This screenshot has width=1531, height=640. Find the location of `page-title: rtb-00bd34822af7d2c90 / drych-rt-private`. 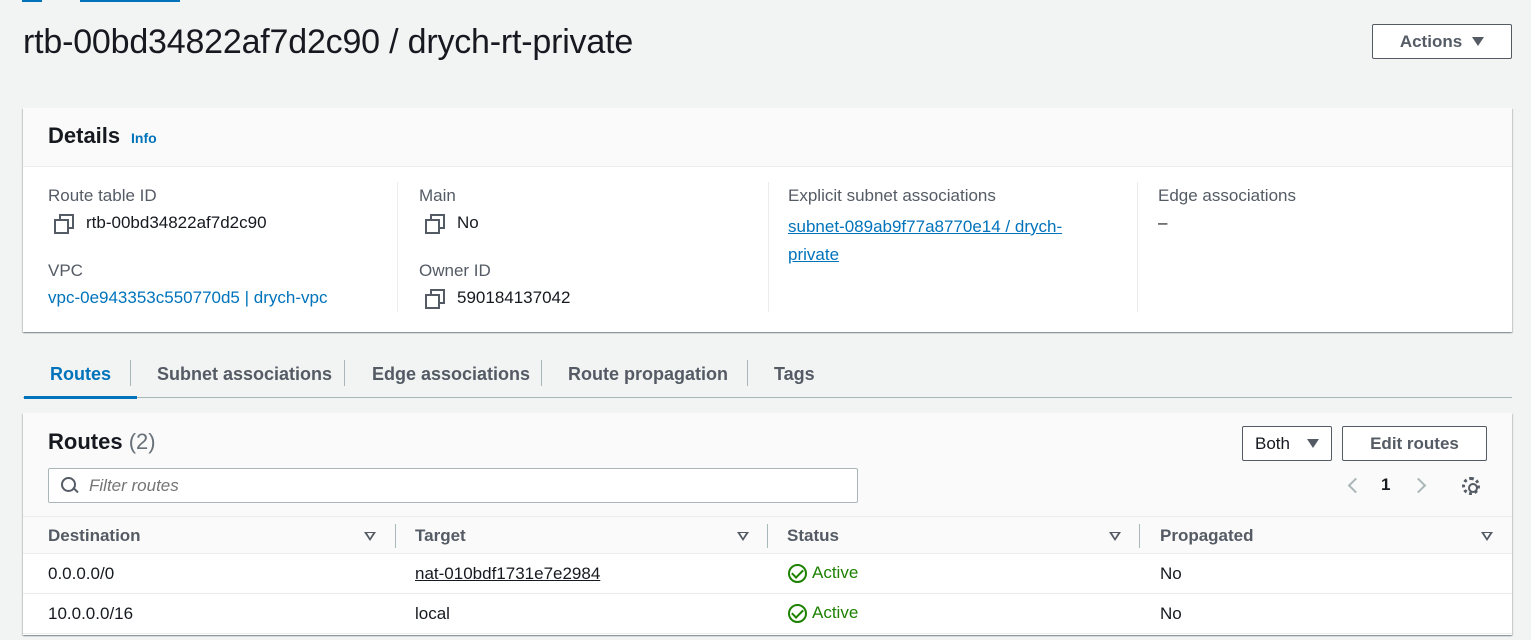

page-title: rtb-00bd34822af7d2c90 / drych-rt-private is located at coordinates (328, 42).